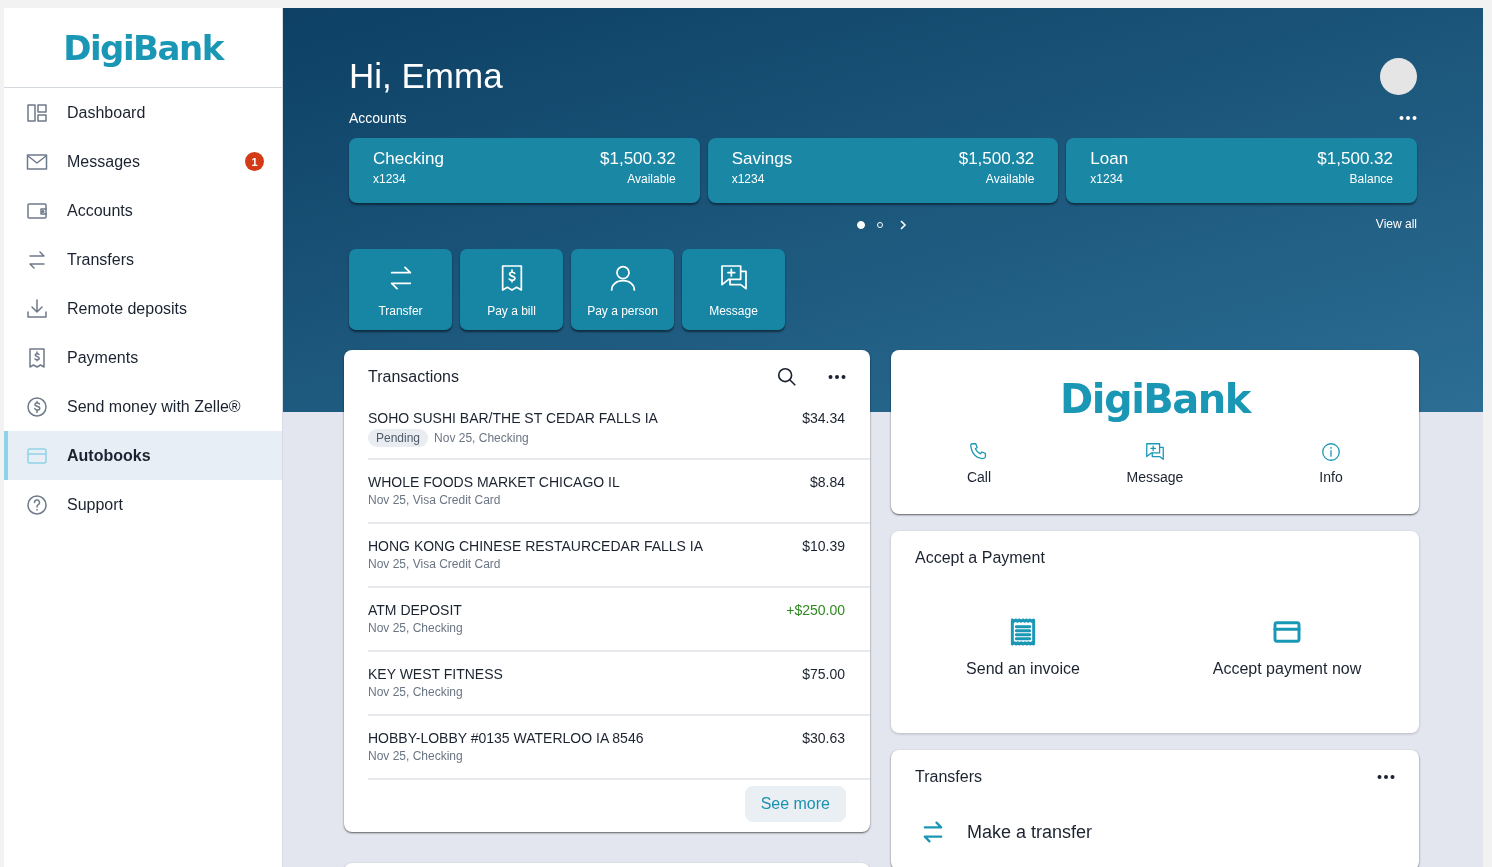 This screenshot has height=867, width=1492. What do you see at coordinates (1241, 170) in the screenshot?
I see `account-card: Loan x1234 $1,500.32 Balance` at bounding box center [1241, 170].